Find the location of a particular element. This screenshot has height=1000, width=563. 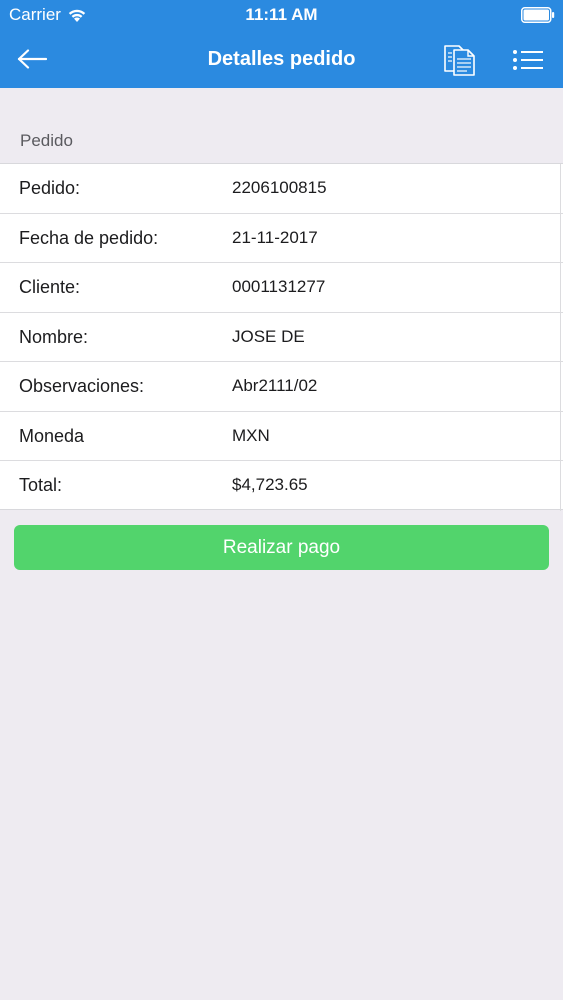

detail-row-notes: Observaciones: Abr2111/02 is located at coordinates (281, 387).